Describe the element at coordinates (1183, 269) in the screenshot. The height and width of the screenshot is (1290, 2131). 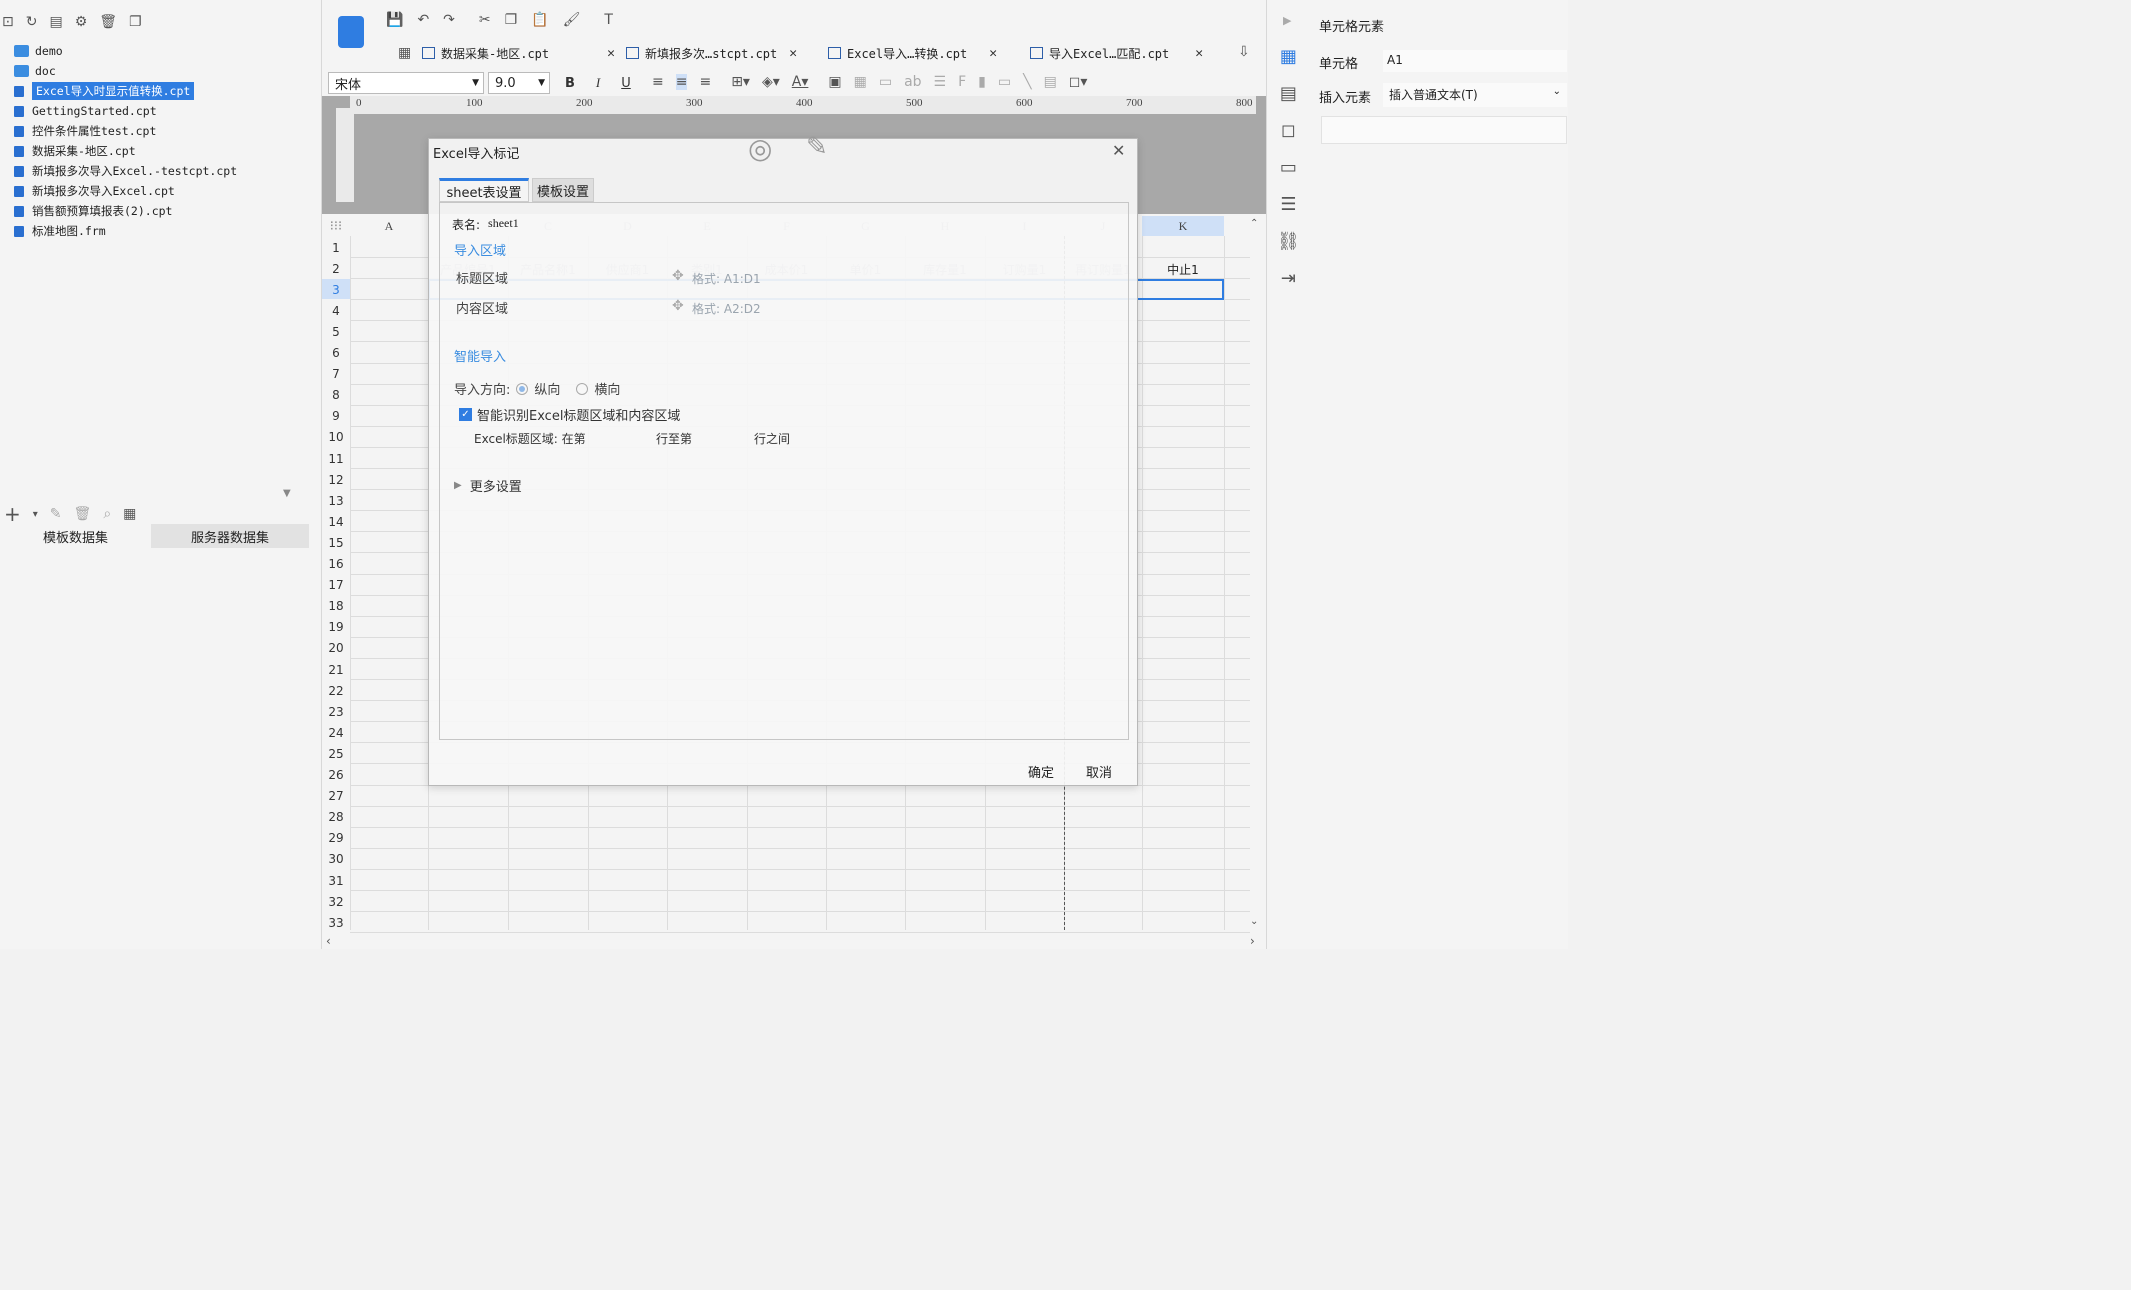
I see `cell-k2: 中止1` at that location.